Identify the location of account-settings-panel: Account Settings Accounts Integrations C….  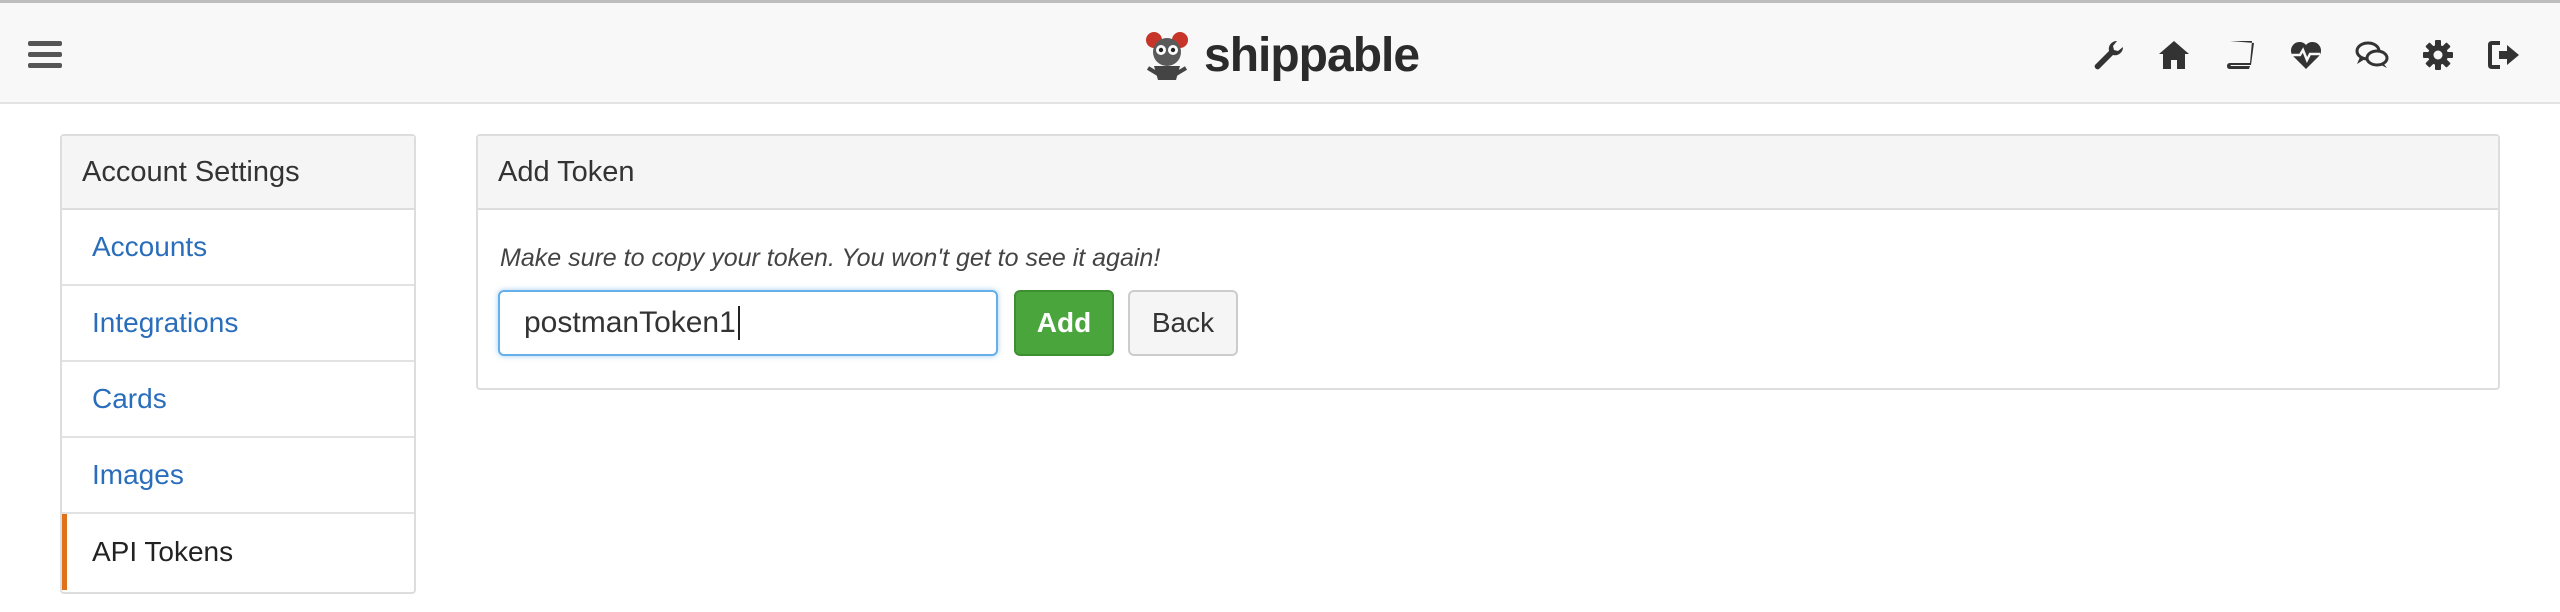
(238, 364).